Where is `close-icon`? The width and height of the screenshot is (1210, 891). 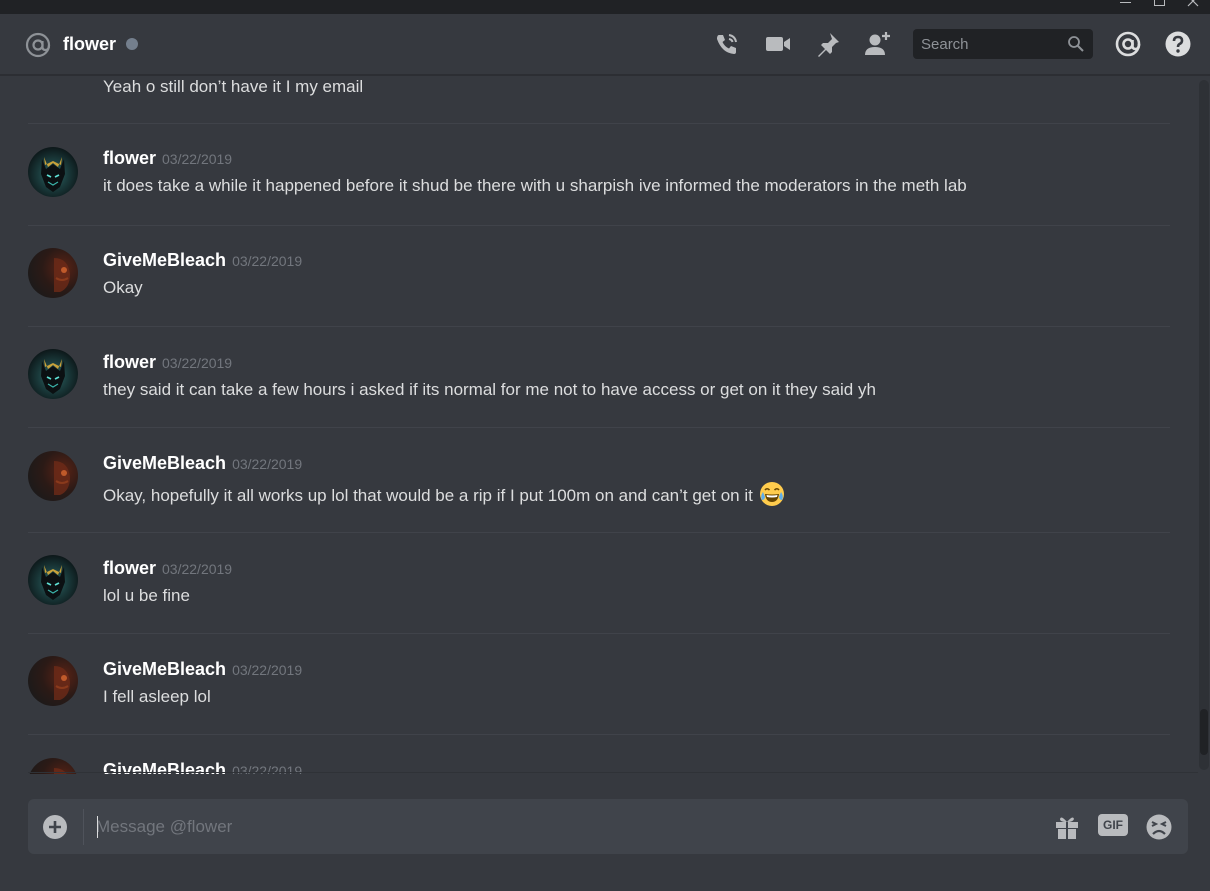 close-icon is located at coordinates (1193, 3).